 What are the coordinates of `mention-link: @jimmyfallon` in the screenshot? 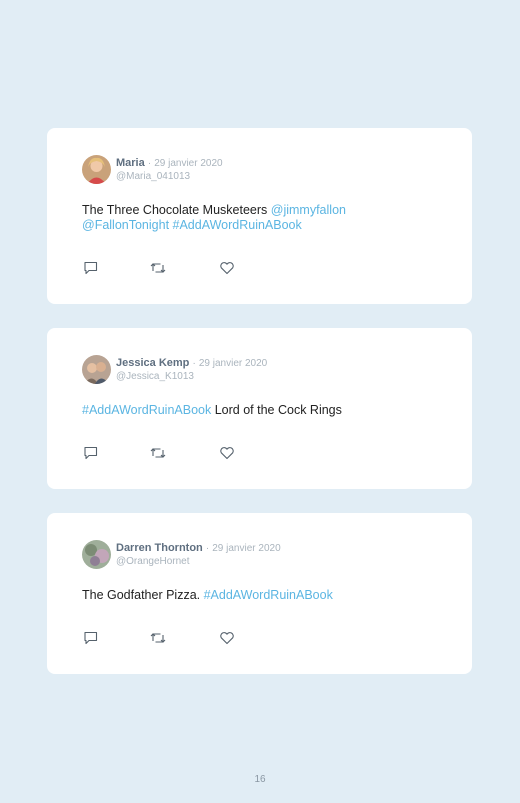 It's located at (308, 210).